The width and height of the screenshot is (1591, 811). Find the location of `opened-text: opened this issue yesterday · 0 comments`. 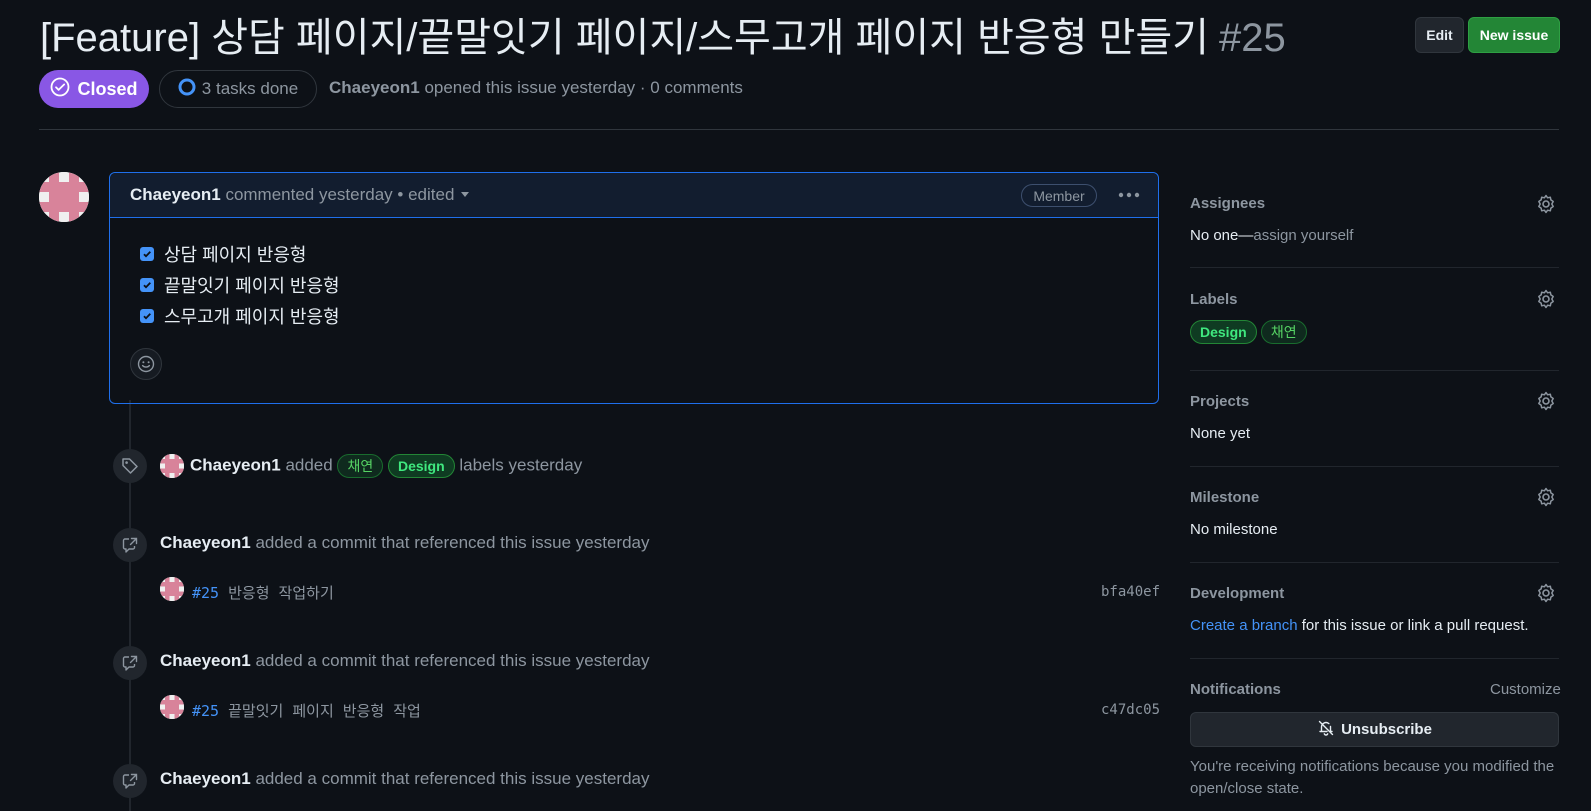

opened-text: opened this issue yesterday · 0 comments is located at coordinates (583, 87).